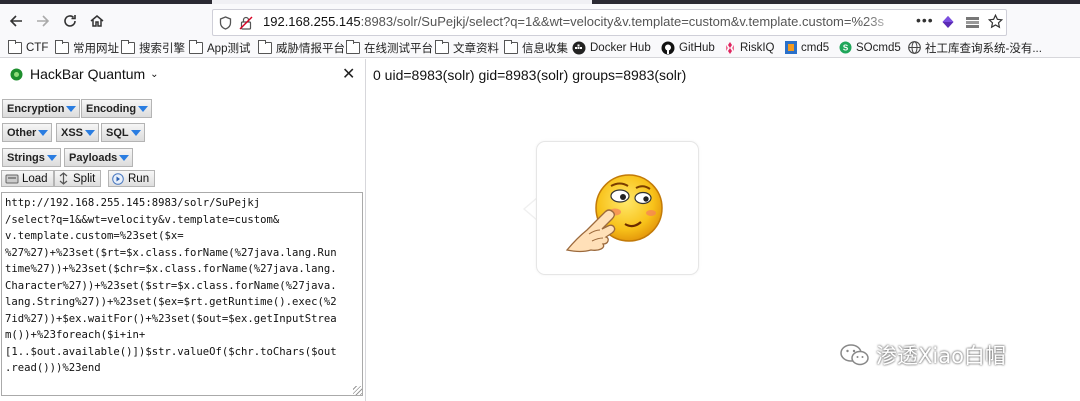 This screenshot has width=1080, height=401. I want to click on back-arrow-icon, so click(15, 21).